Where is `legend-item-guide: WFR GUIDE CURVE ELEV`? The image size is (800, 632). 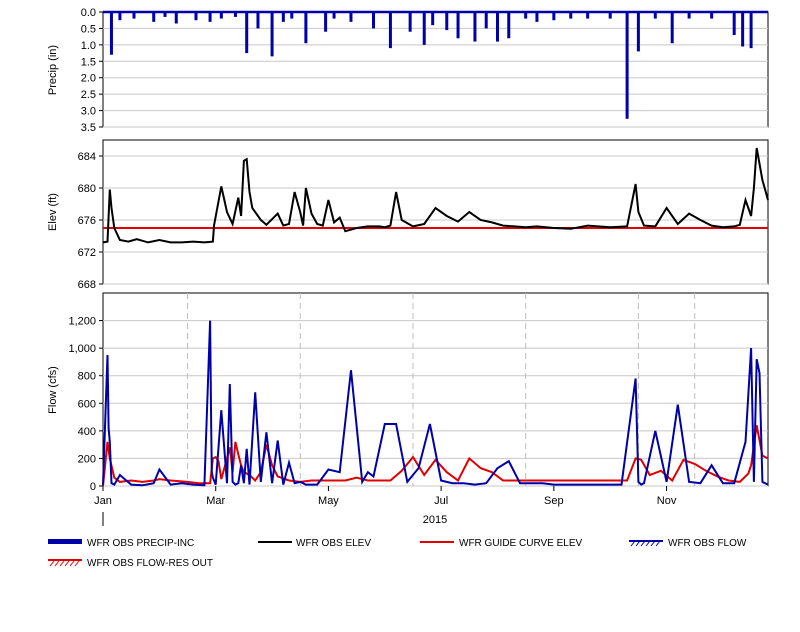
legend-item-guide: WFR GUIDE CURVE ELEV is located at coordinates (501, 543).